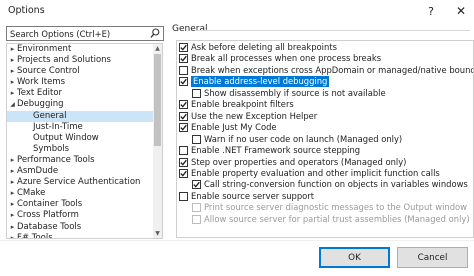 The width and height of the screenshot is (474, 276). What do you see at coordinates (155, 35) in the screenshot?
I see `search-icon` at bounding box center [155, 35].